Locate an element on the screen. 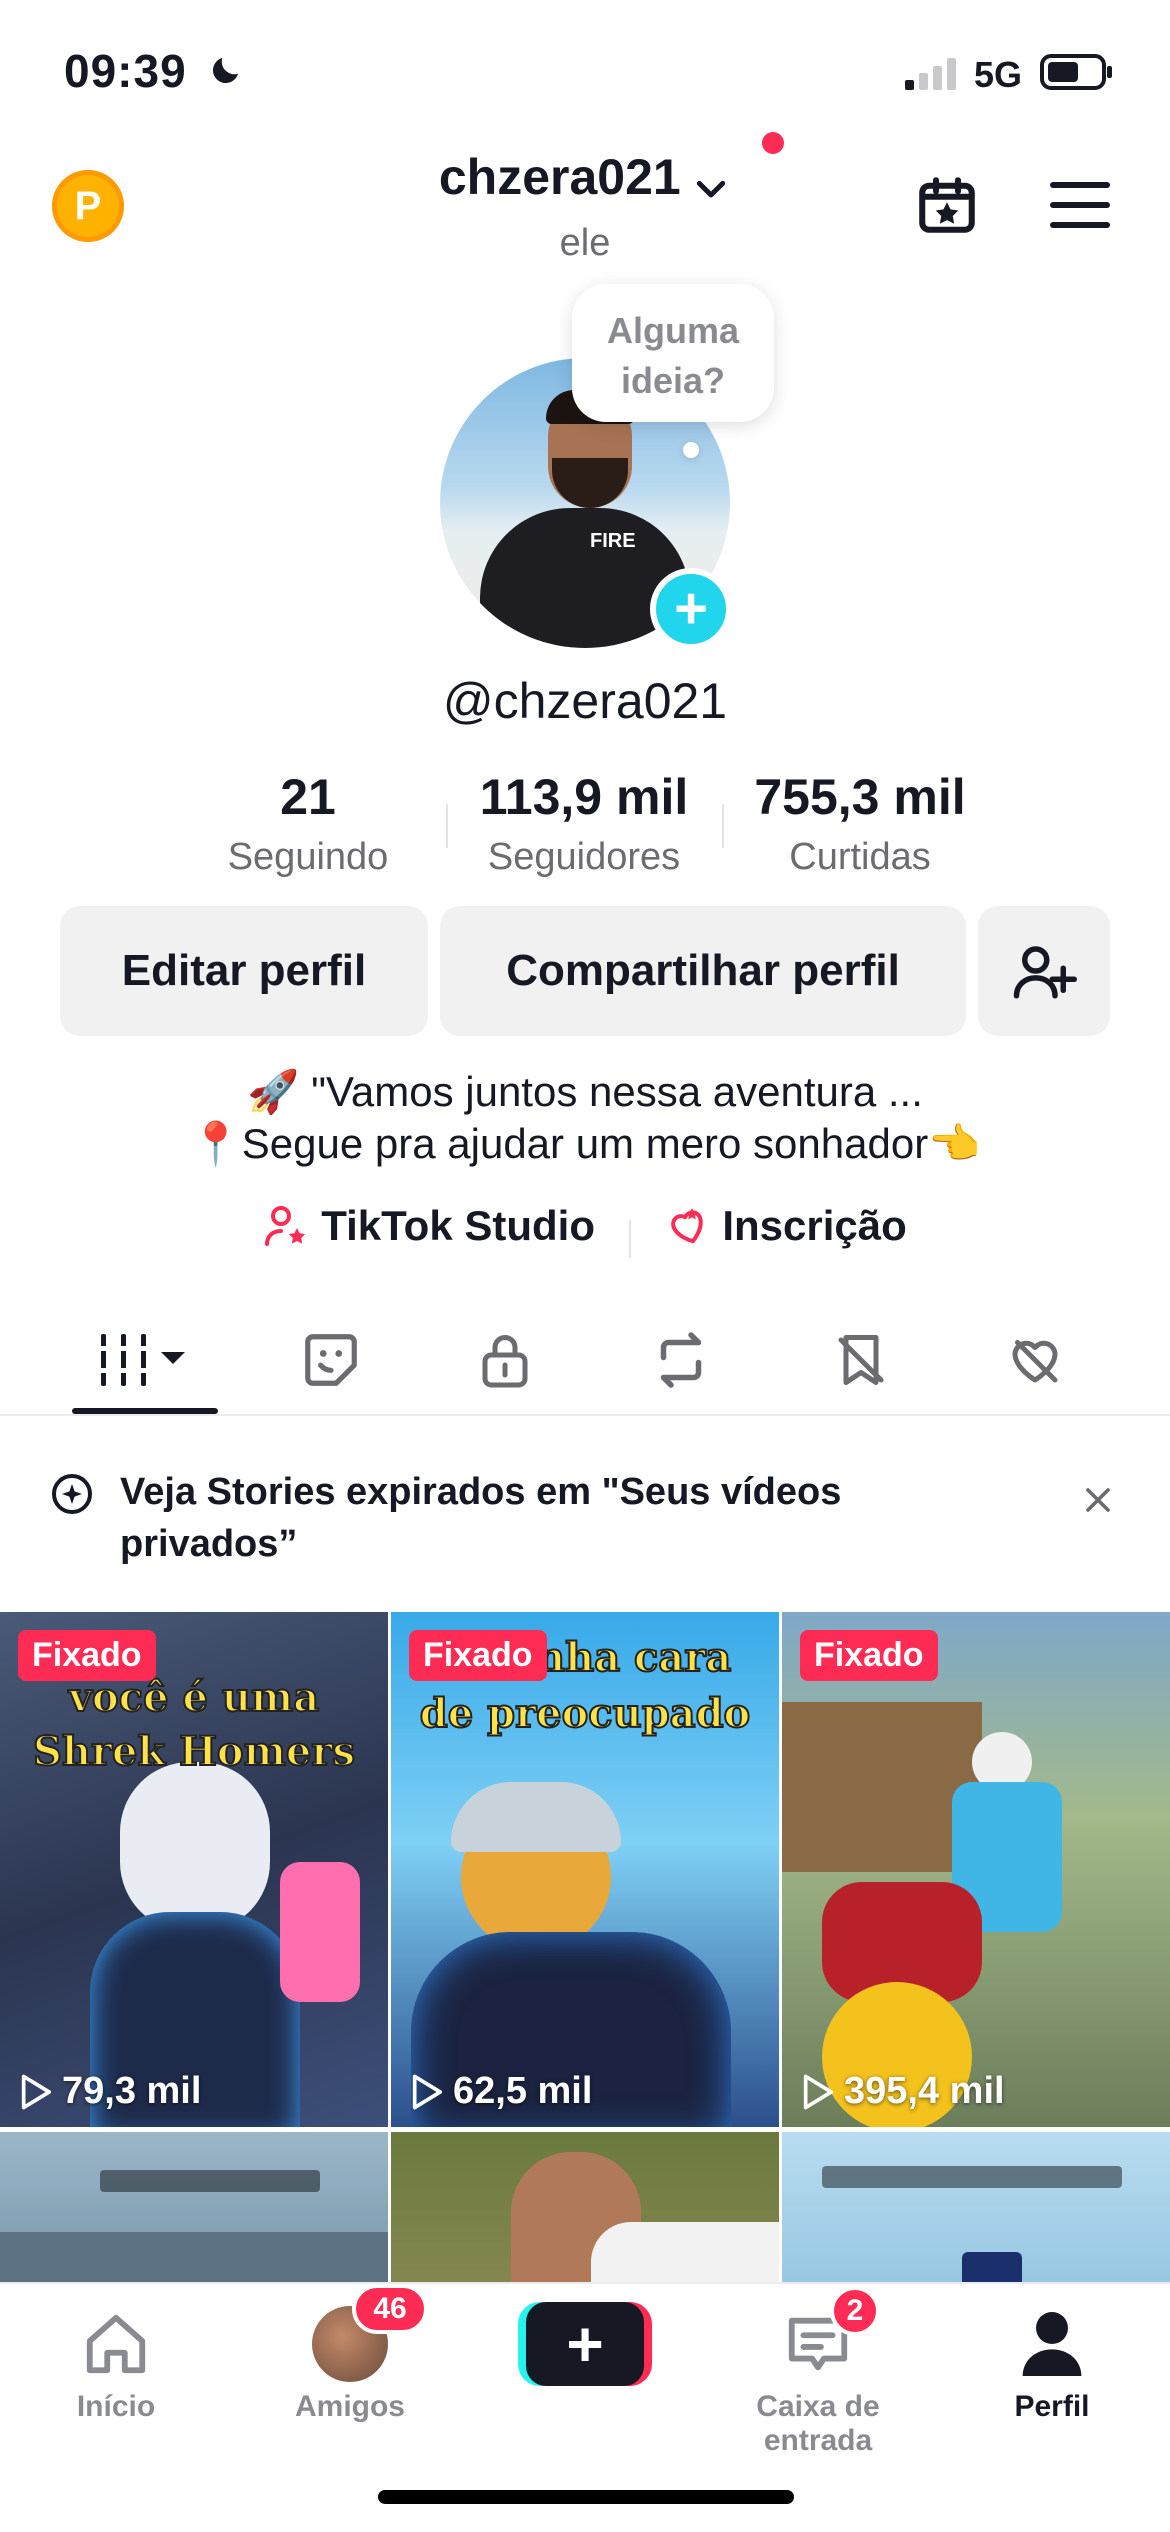 The image size is (1170, 2532). nav-home-label: Início is located at coordinates (116, 2406).